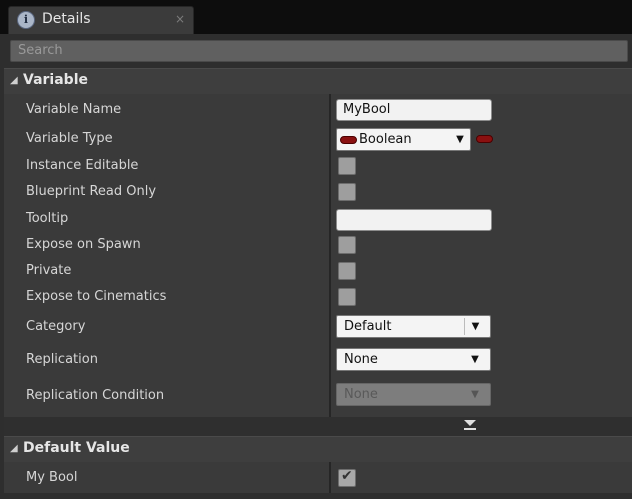 This screenshot has width=632, height=499. Describe the element at coordinates (49, 270) in the screenshot. I see `property-label: Private` at that location.